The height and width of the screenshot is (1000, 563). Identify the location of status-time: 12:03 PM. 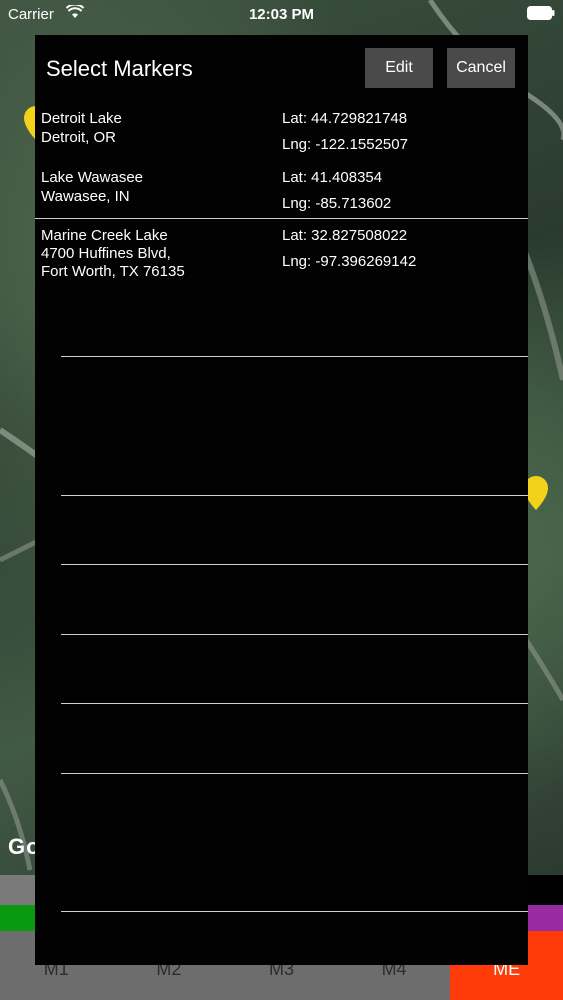
(281, 14).